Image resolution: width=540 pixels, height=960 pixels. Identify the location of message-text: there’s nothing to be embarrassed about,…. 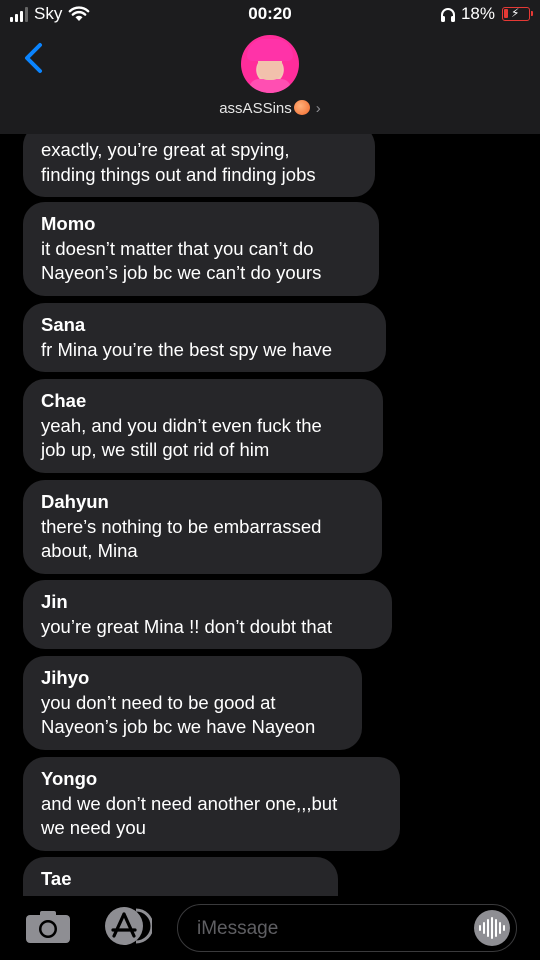
(181, 538).